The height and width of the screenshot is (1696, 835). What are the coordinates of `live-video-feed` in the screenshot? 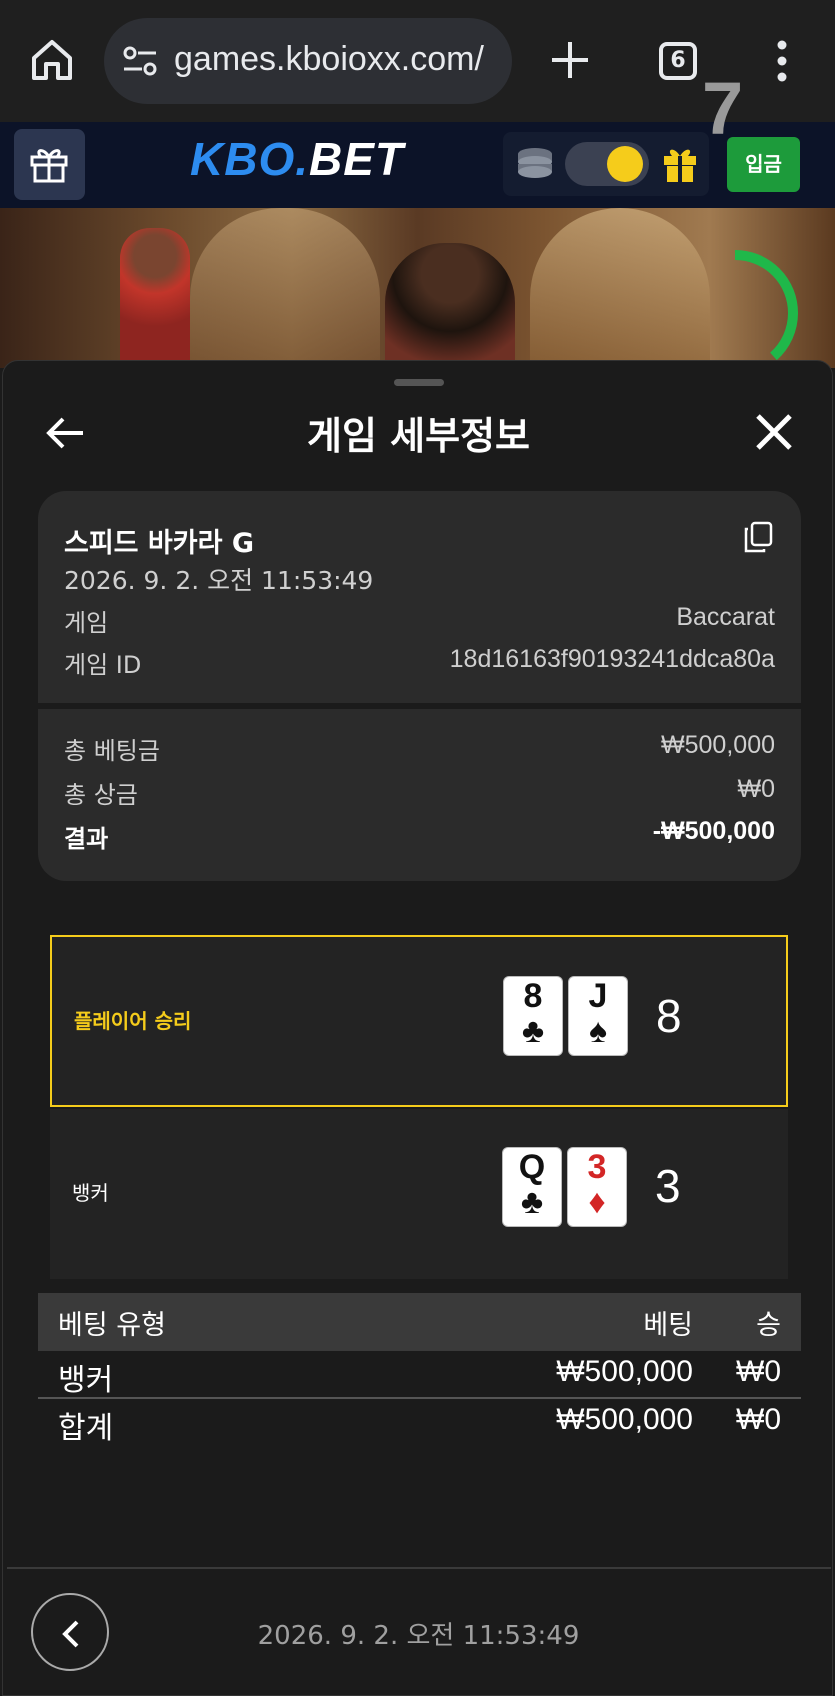 It's located at (417, 288).